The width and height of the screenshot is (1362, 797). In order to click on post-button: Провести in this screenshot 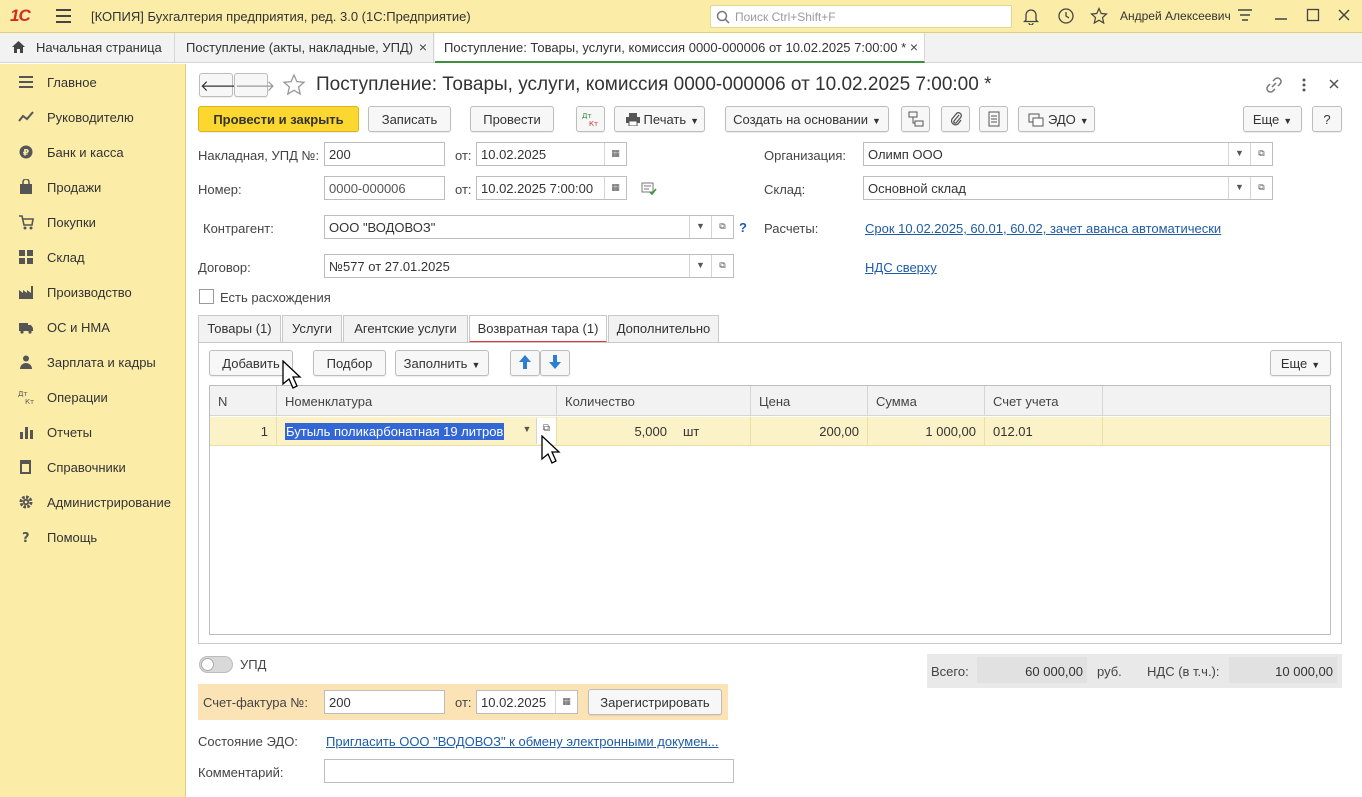, I will do `click(512, 119)`.